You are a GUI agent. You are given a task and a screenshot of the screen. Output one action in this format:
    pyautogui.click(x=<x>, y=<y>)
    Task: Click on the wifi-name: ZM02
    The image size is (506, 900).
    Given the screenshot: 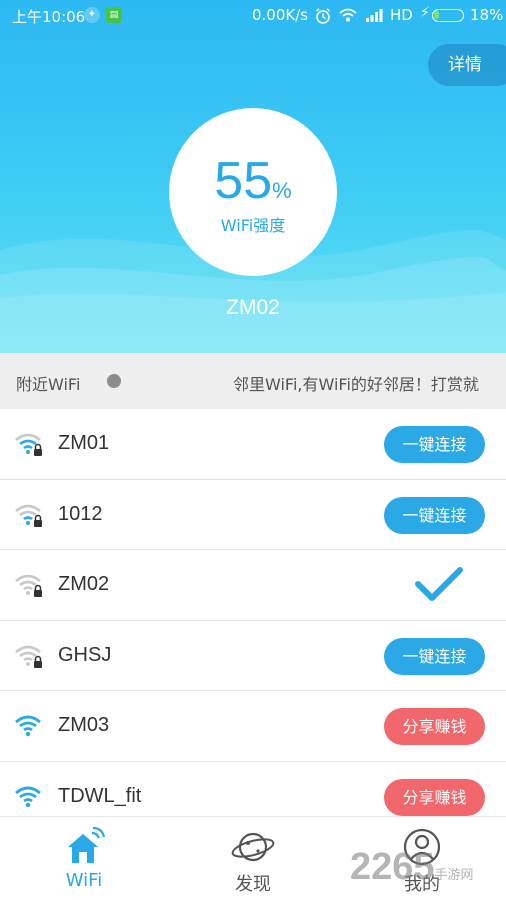 What is the action you would take?
    pyautogui.click(x=84, y=584)
    